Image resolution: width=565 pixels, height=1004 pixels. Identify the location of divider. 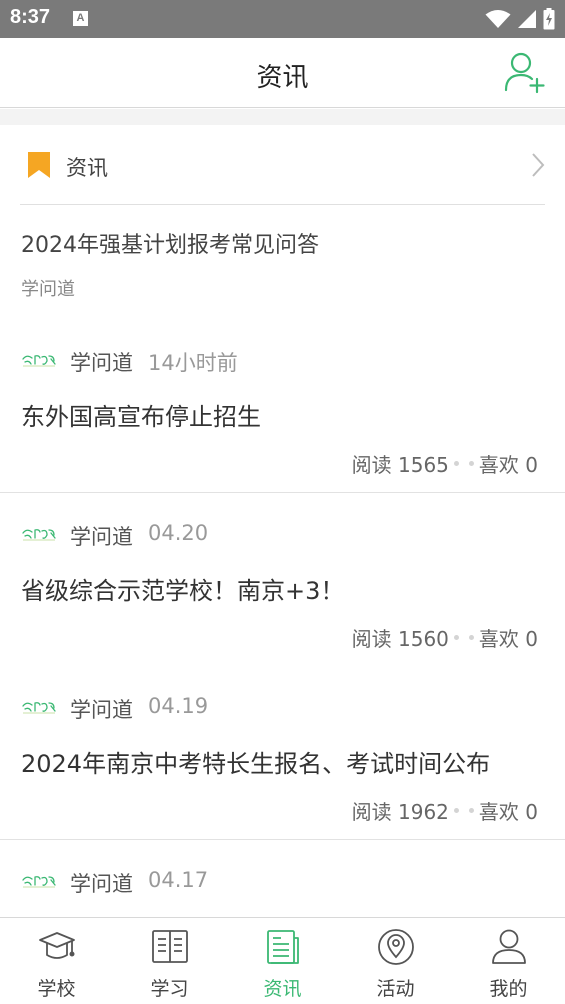
(282, 204).